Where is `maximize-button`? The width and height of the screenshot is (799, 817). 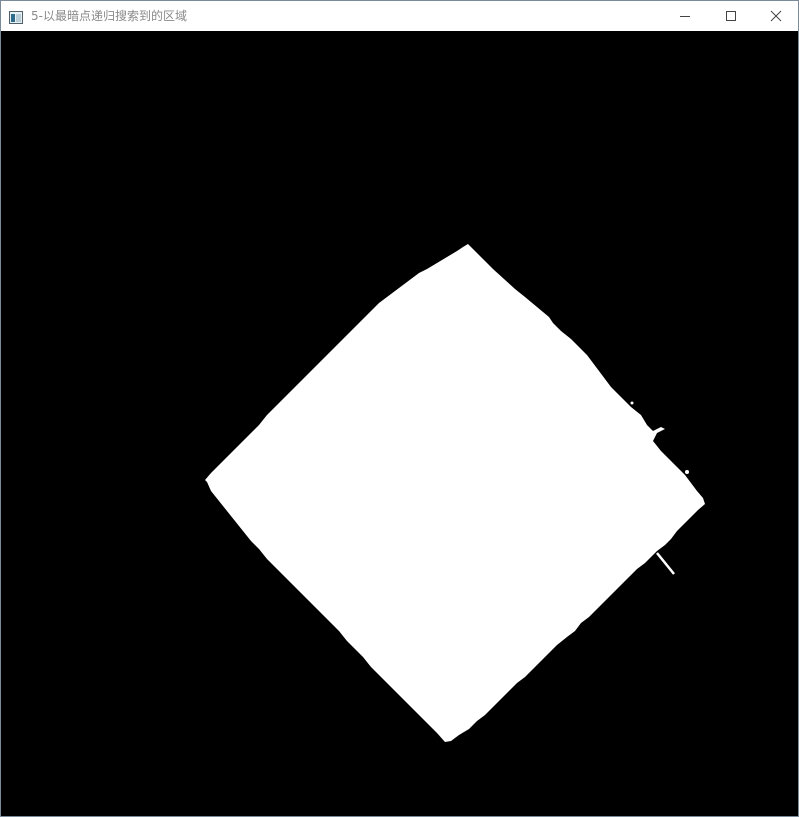 maximize-button is located at coordinates (731, 16).